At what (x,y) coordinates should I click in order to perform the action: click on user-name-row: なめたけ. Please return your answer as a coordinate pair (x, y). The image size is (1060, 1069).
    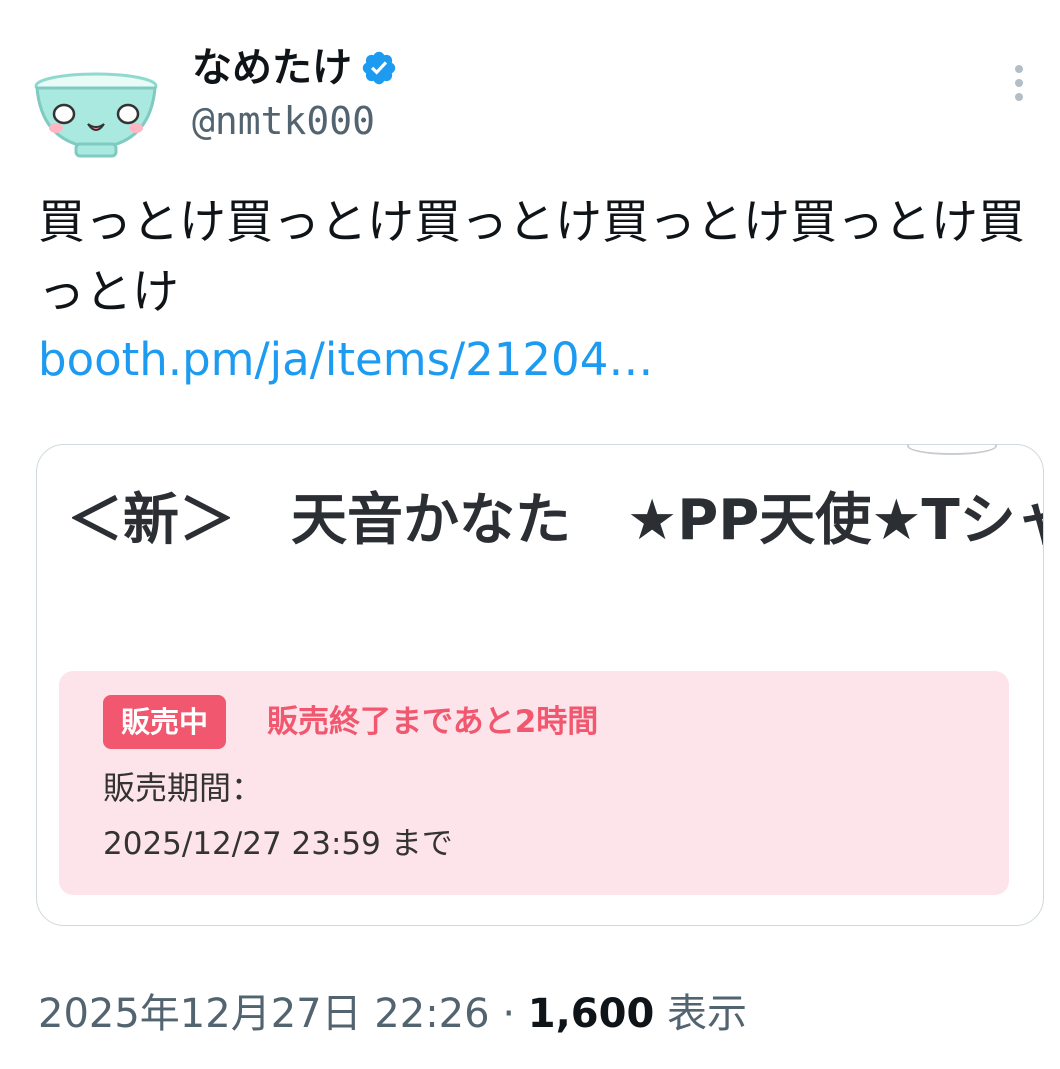
    Looking at the image, I should click on (295, 68).